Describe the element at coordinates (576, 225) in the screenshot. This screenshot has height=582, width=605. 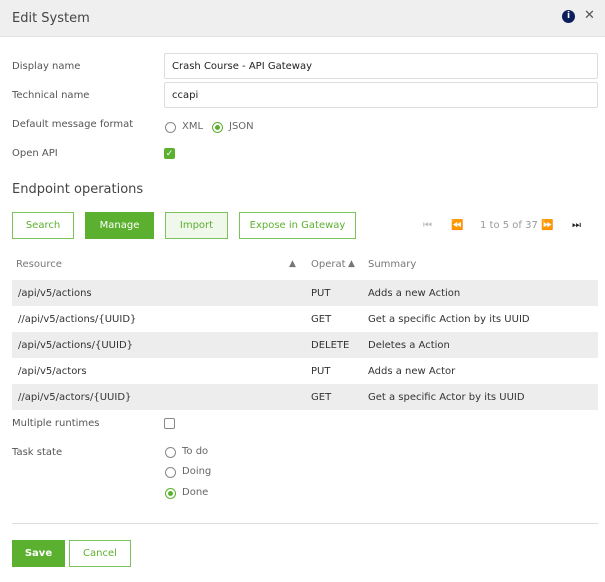
I see `last-page-icon: ⏭` at that location.